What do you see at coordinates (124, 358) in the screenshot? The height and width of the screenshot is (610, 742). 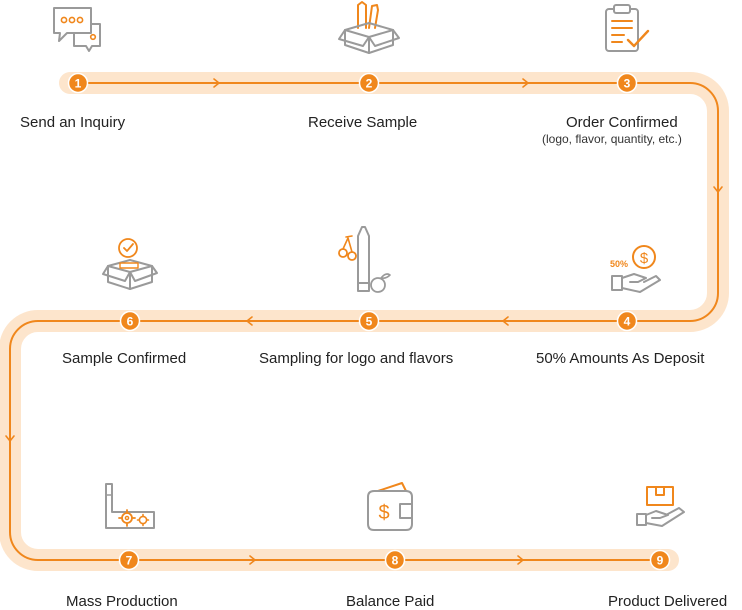 I see `step-6-label: Sample Confirmed` at bounding box center [124, 358].